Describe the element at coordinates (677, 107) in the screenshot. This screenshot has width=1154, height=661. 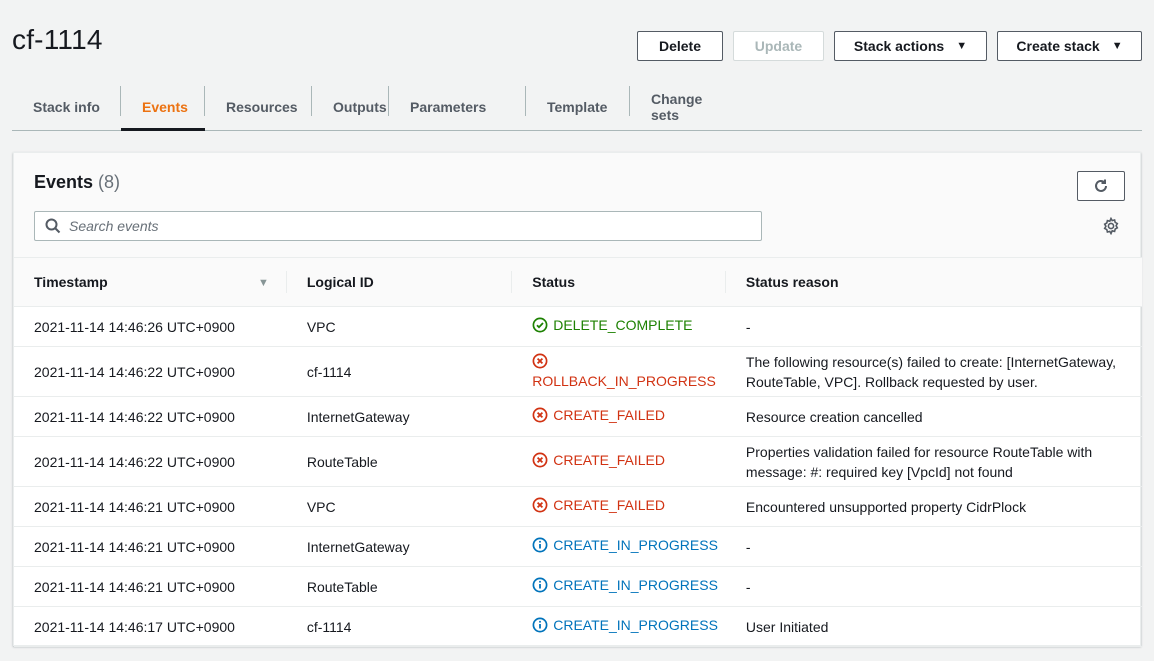
I see `tab-label: Change sets` at that location.